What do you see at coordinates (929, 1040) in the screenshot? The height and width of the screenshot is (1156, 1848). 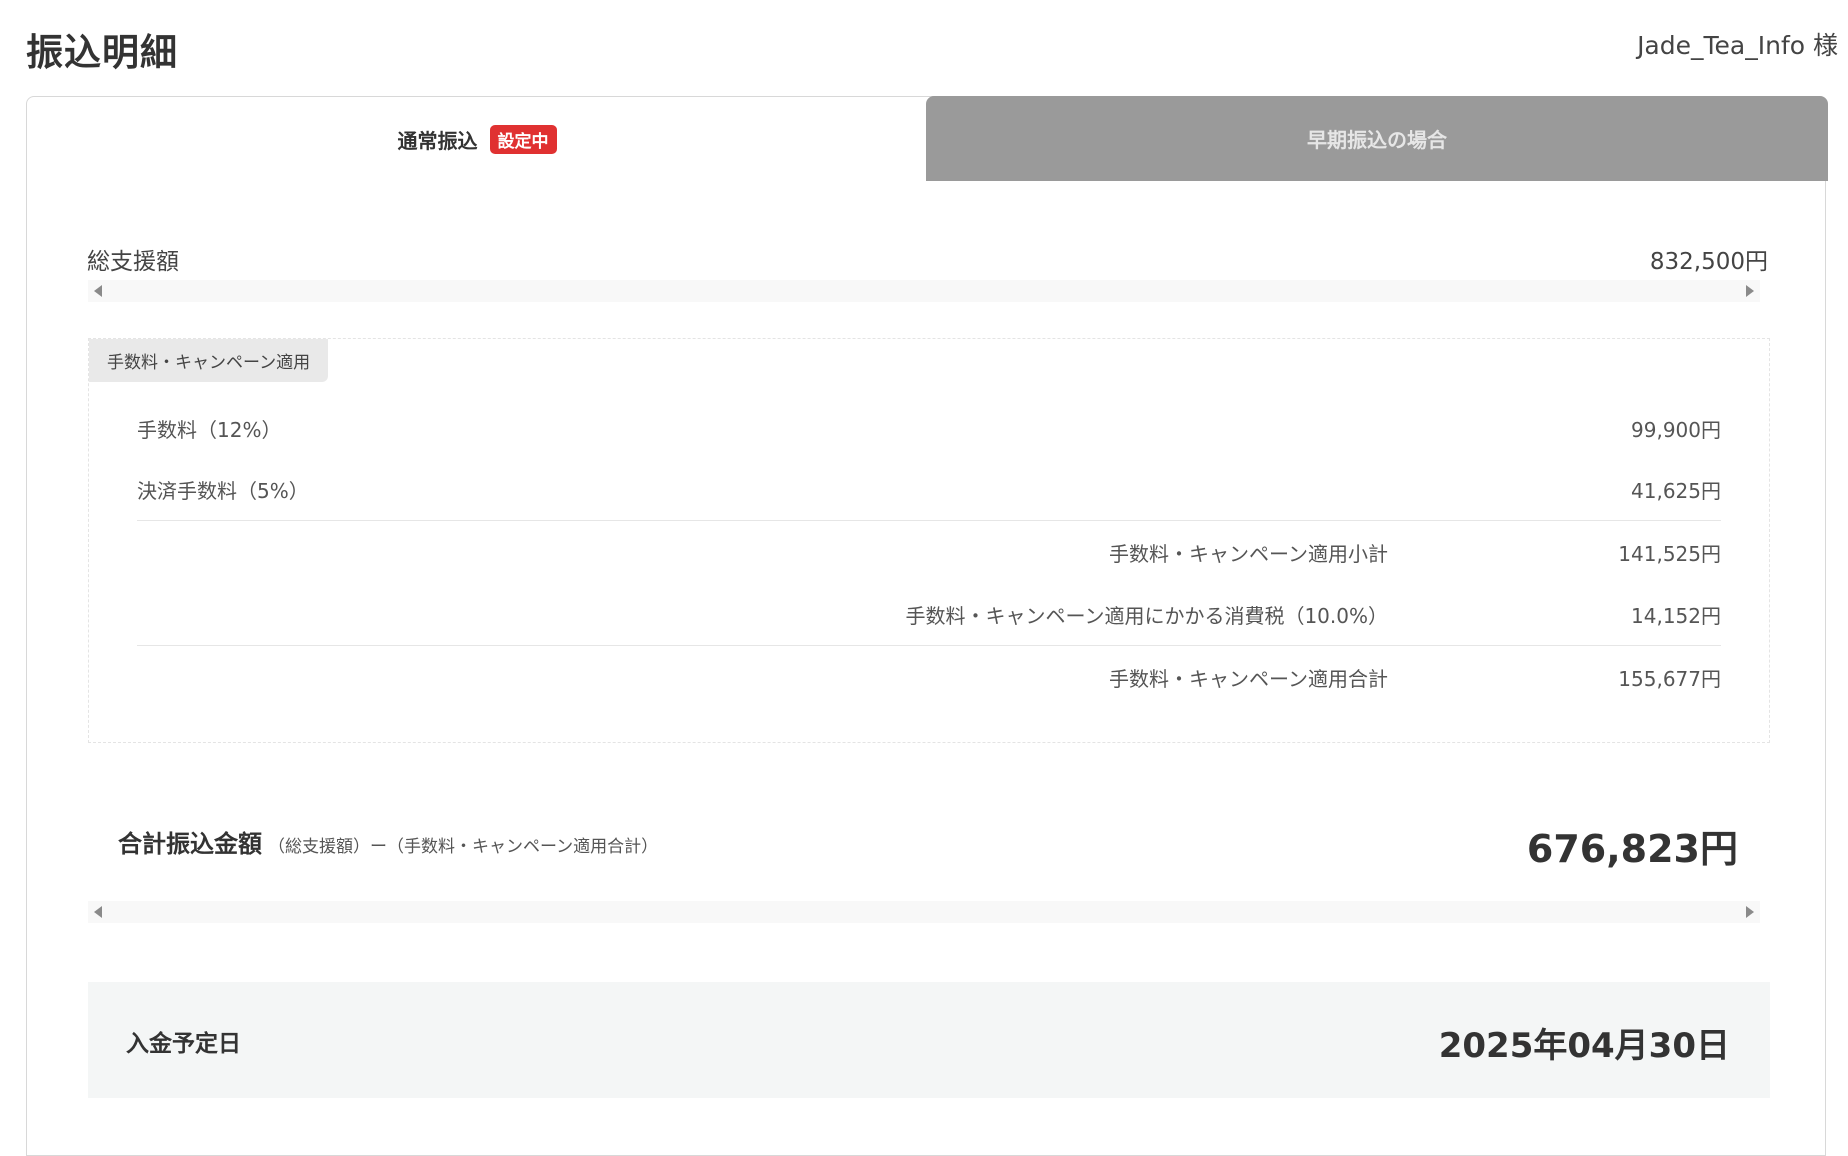 I see `deposit-date-box: 入金予定日 2025年04月30日` at bounding box center [929, 1040].